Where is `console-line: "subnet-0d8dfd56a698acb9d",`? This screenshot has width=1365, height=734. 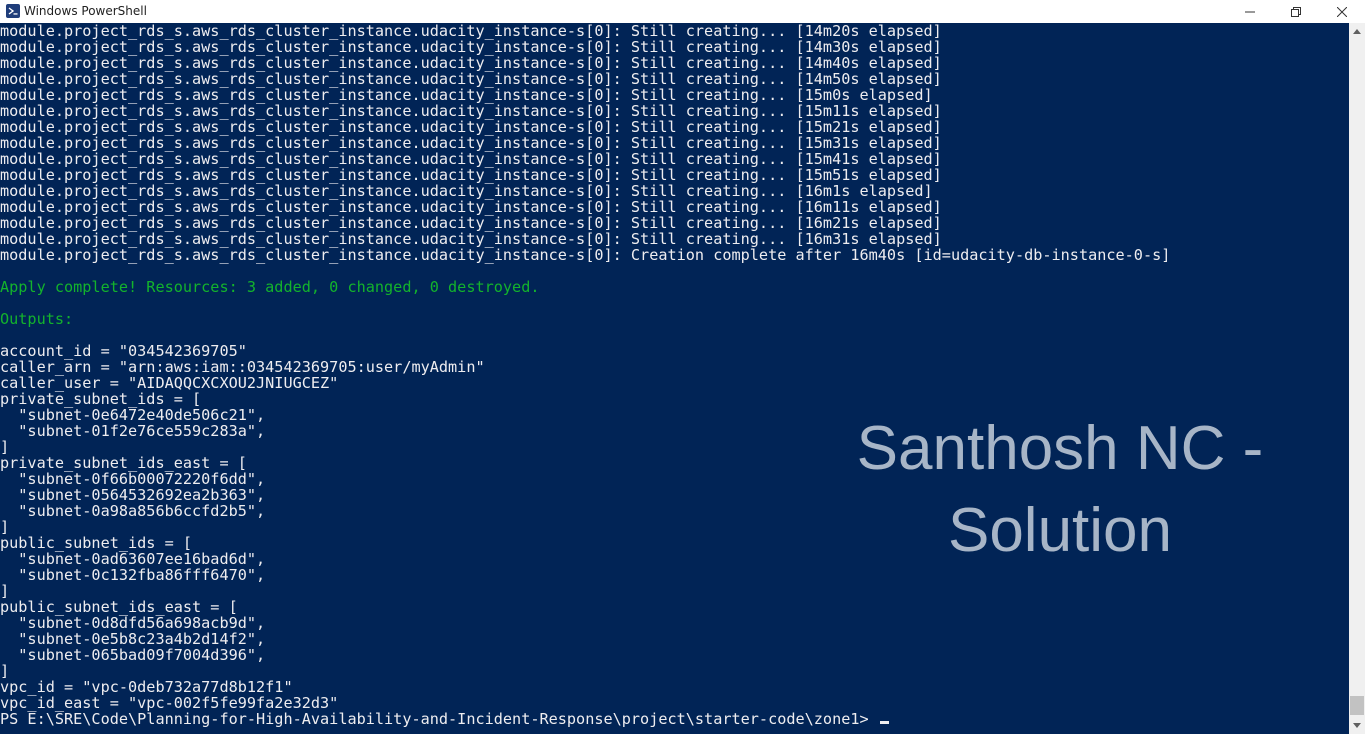 console-line: "subnet-0d8dfd56a698acb9d", is located at coordinates (133, 623).